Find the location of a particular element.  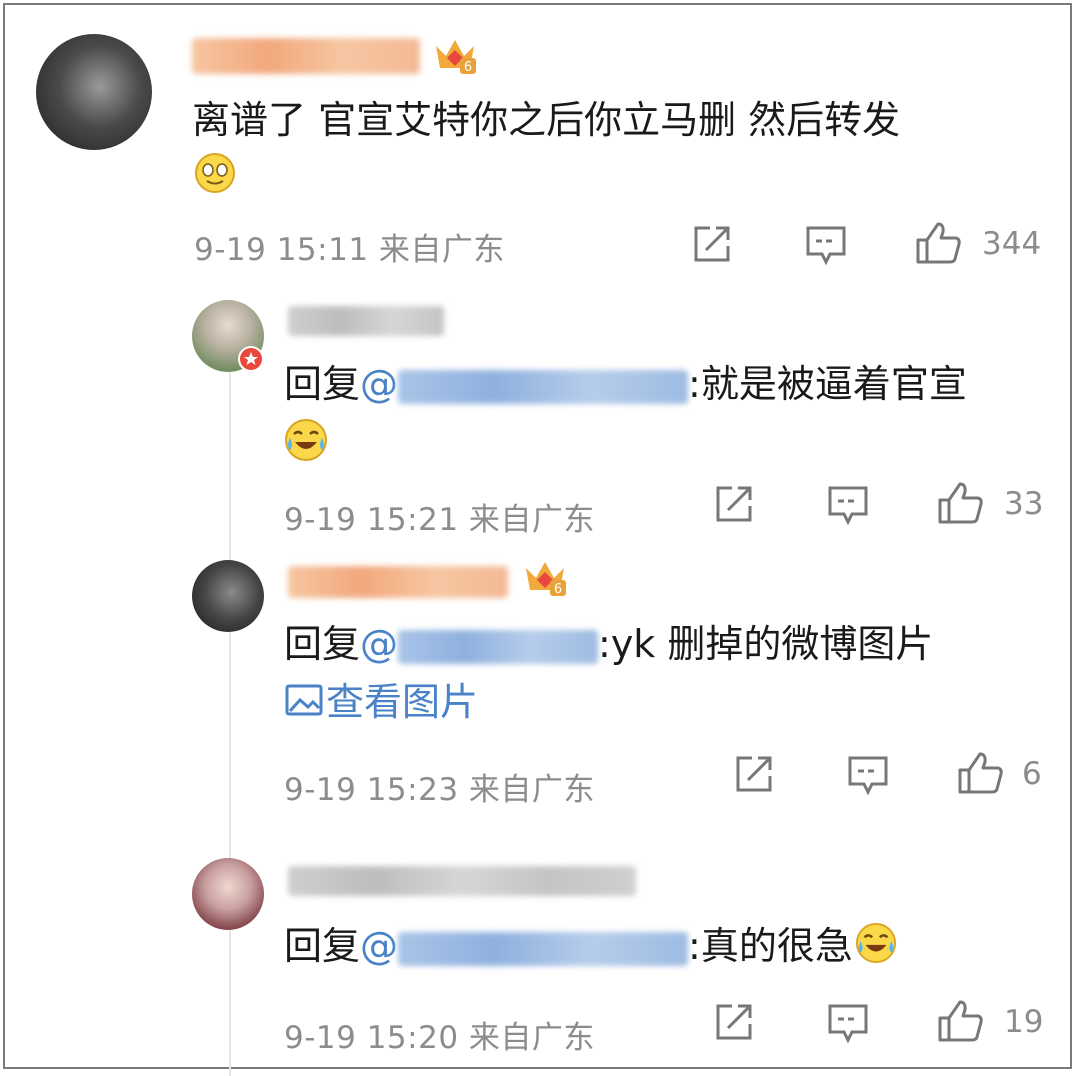

comment-text: 离谱了 官宣艾特你之后你立马删 然后转发 is located at coordinates (546, 120).